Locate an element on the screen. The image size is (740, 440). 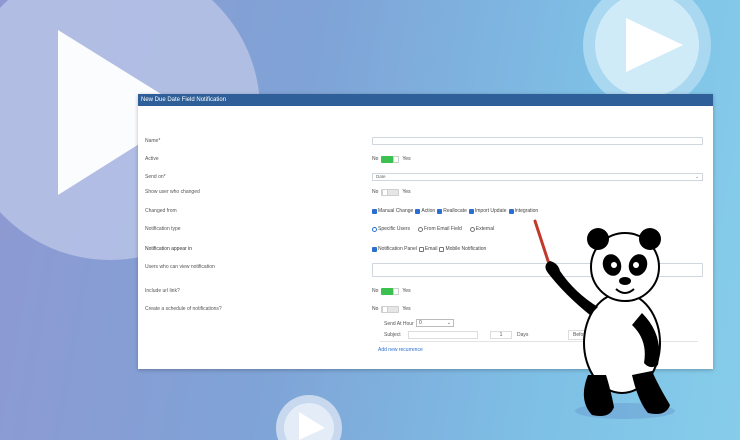
send-on-label: Send on* is located at coordinates (155, 177).